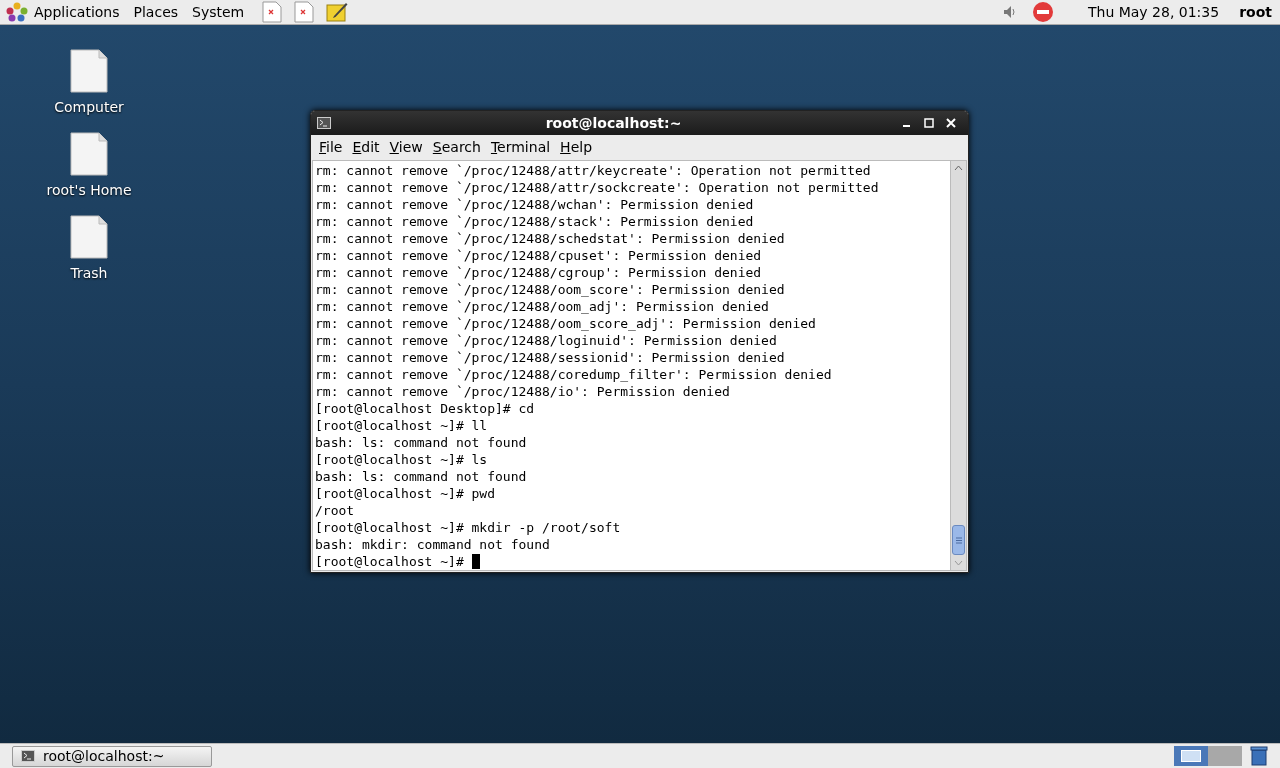  Describe the element at coordinates (331, 147) in the screenshot. I see `menu-item: File` at that location.